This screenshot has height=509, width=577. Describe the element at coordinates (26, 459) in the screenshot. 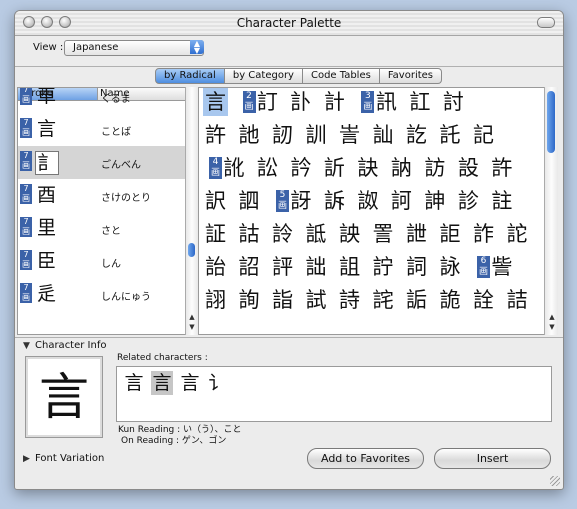

I see `disclosure-right-icon: ▶` at that location.